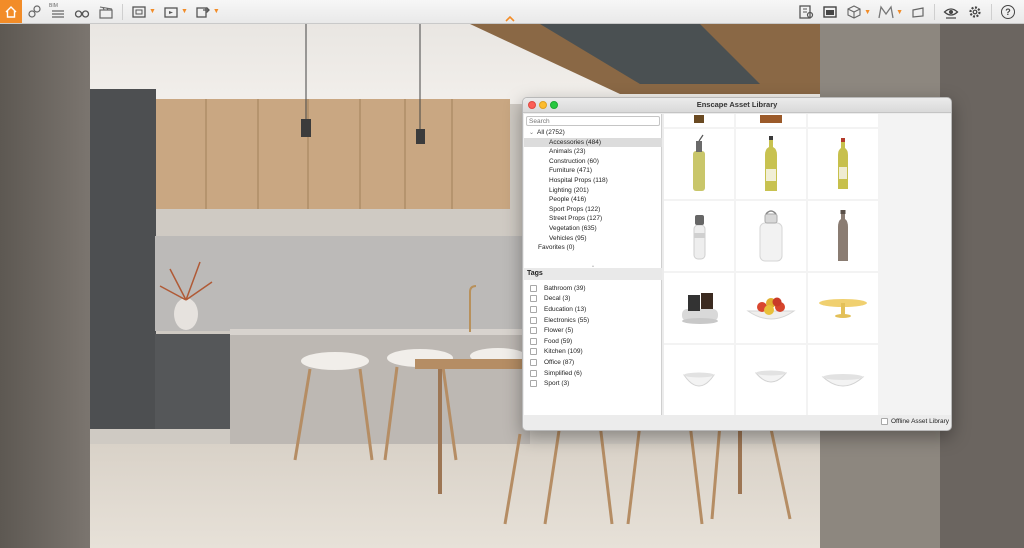 The image size is (1024, 548). Describe the element at coordinates (570, 171) in the screenshot. I see `tree-item-label: Furniture (471)` at that location.